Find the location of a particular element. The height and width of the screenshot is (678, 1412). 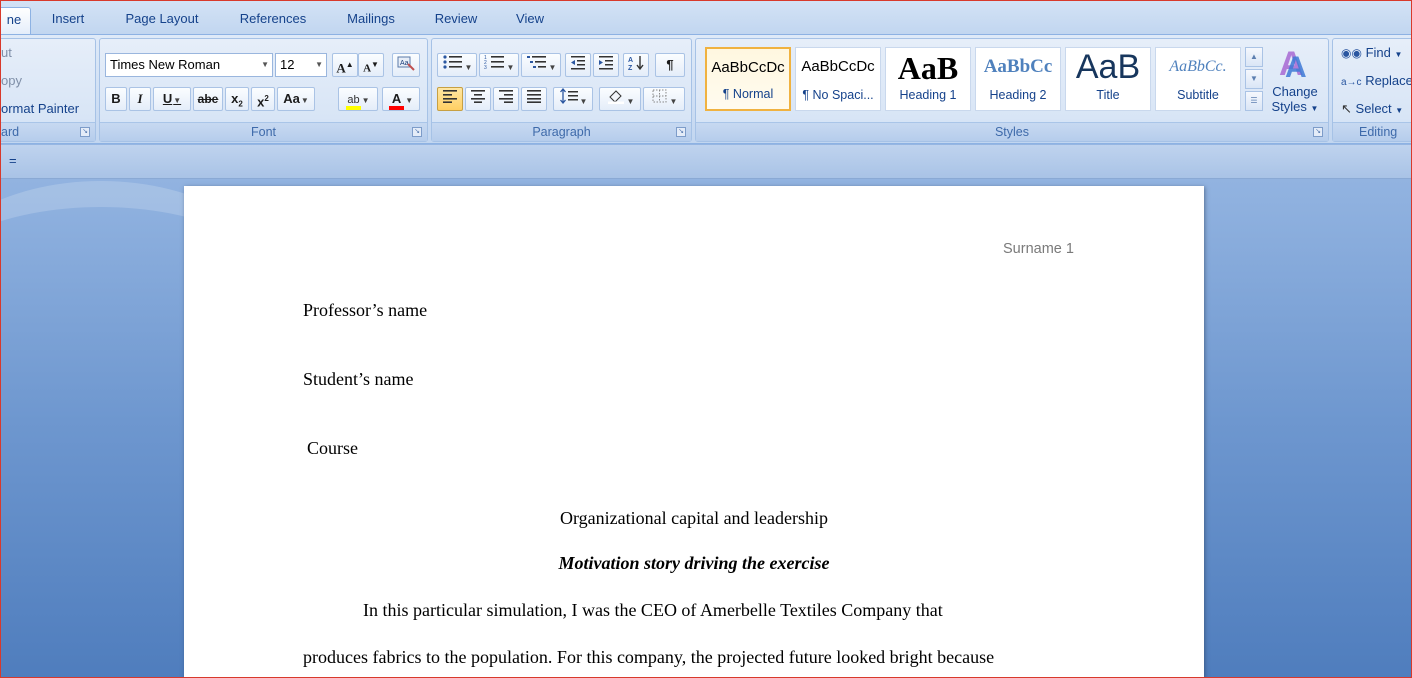

paragraph-group: ▼ 1 2 3 ▼ ▼ AZ ¶ ▼ ▼ ▼ Paragraph ↘ is located at coordinates (561, 90).